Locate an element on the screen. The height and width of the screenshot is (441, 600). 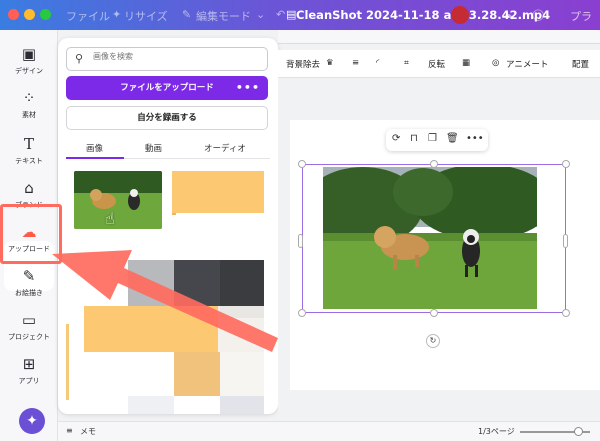
lock-icon: ⊓ is located at coordinates (414, 138).